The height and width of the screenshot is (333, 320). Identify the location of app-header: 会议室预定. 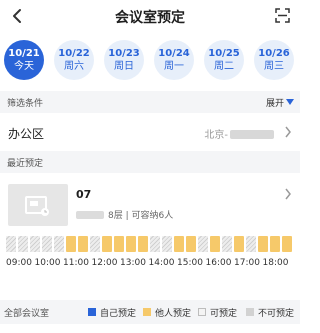
(150, 16).